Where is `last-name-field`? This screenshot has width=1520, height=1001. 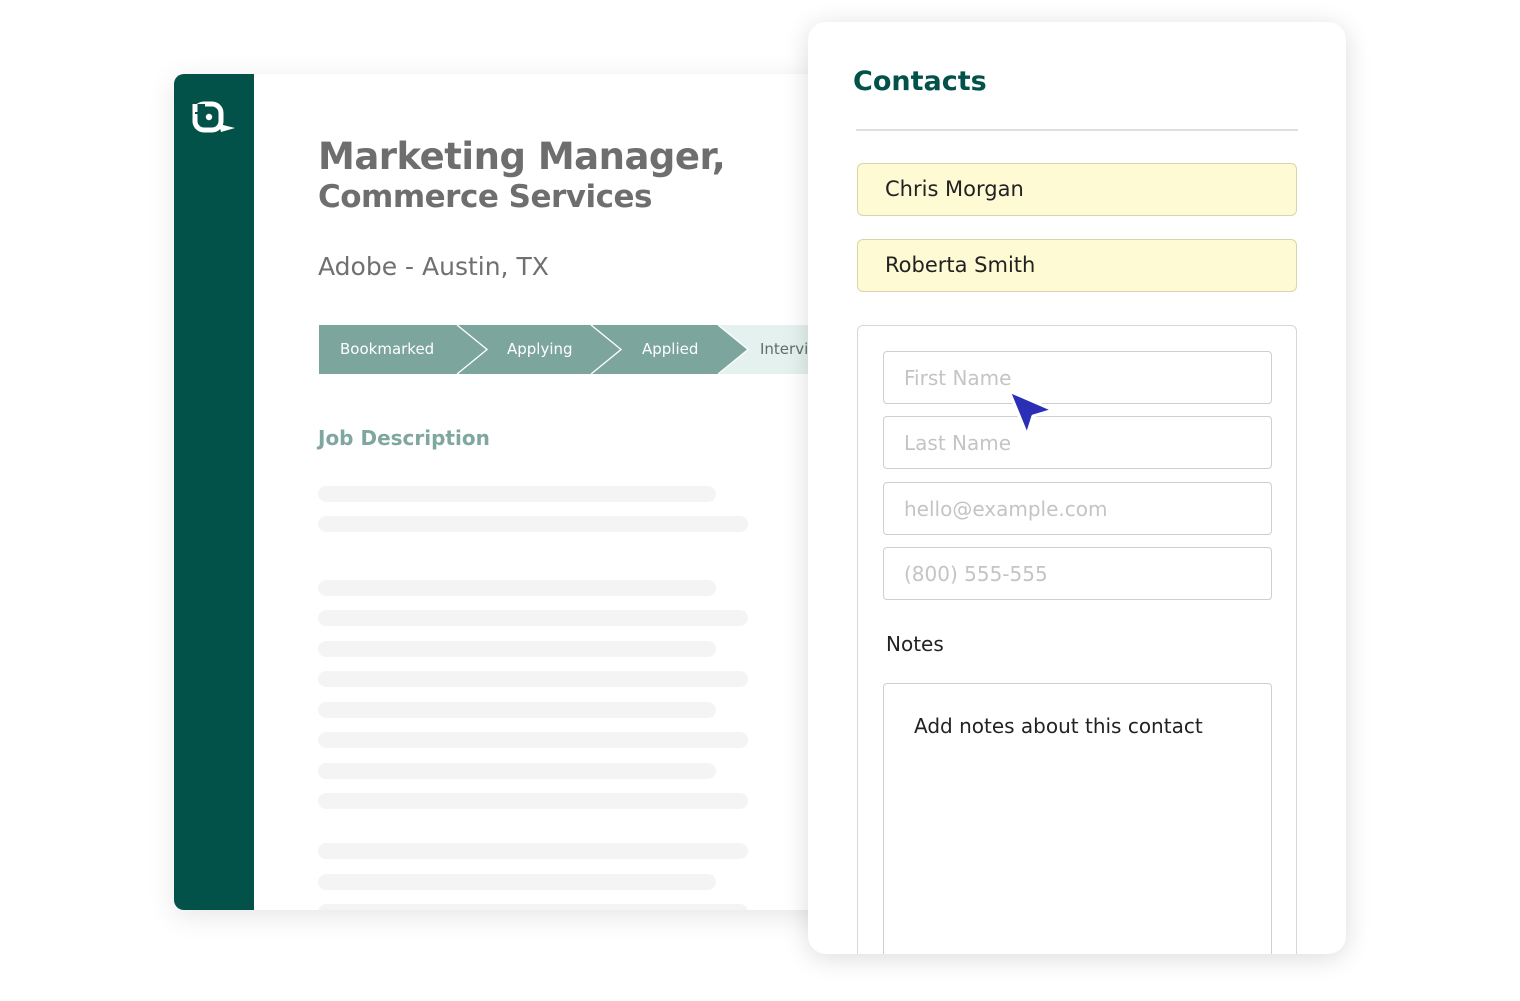
last-name-field is located at coordinates (1077, 442).